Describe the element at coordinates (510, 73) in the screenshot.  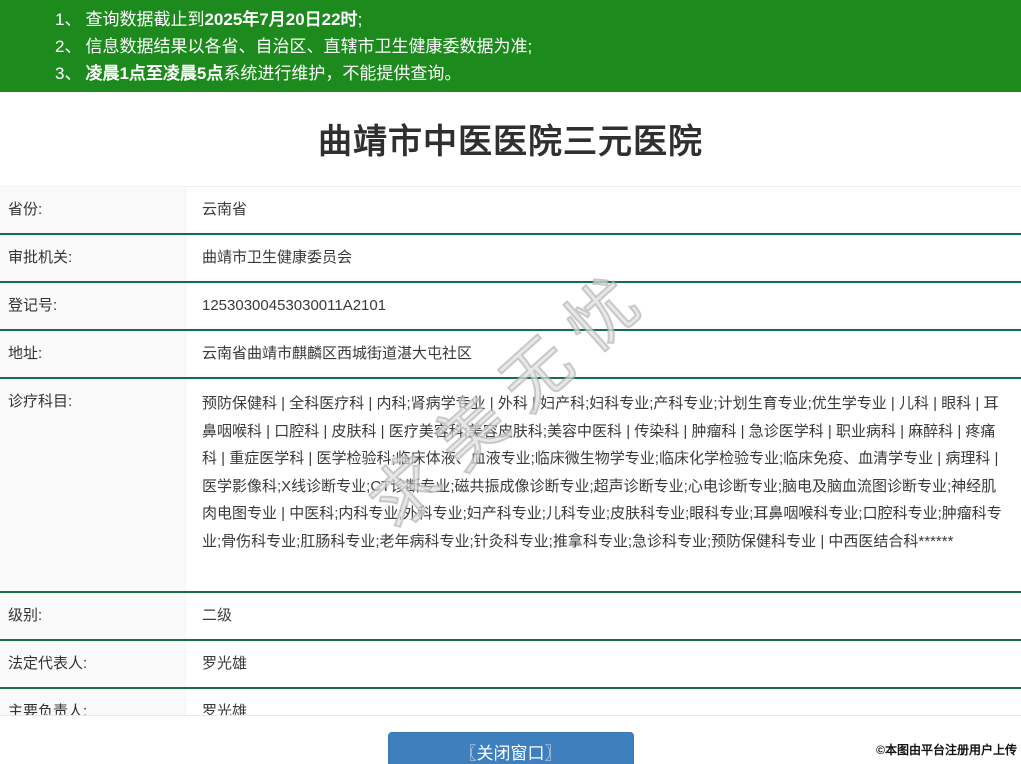
I see `notice-item-3: 3、 凌晨1点至凌晨5点系统进行维护，不能提供查询。` at that location.